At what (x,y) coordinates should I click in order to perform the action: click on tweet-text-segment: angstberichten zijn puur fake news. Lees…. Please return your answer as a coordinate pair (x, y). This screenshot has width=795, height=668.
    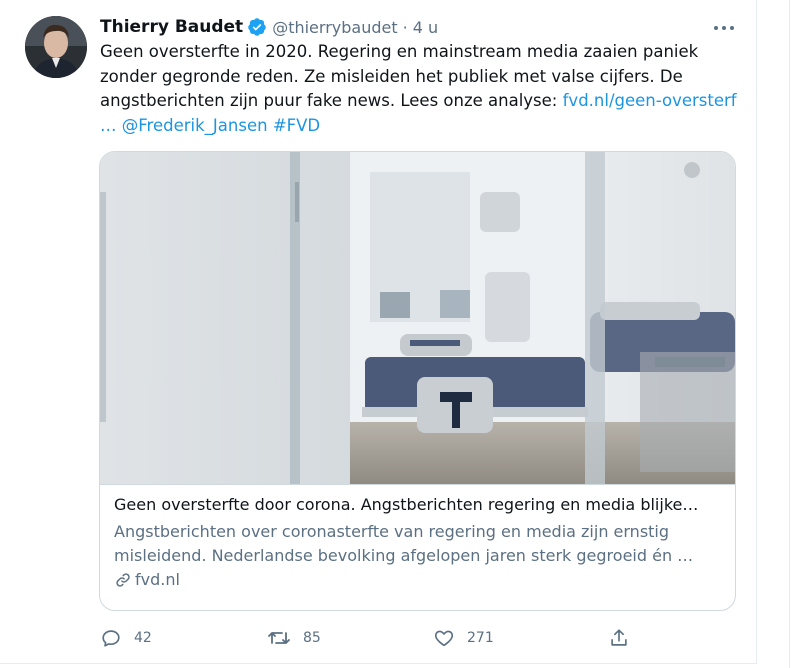
    Looking at the image, I should click on (331, 100).